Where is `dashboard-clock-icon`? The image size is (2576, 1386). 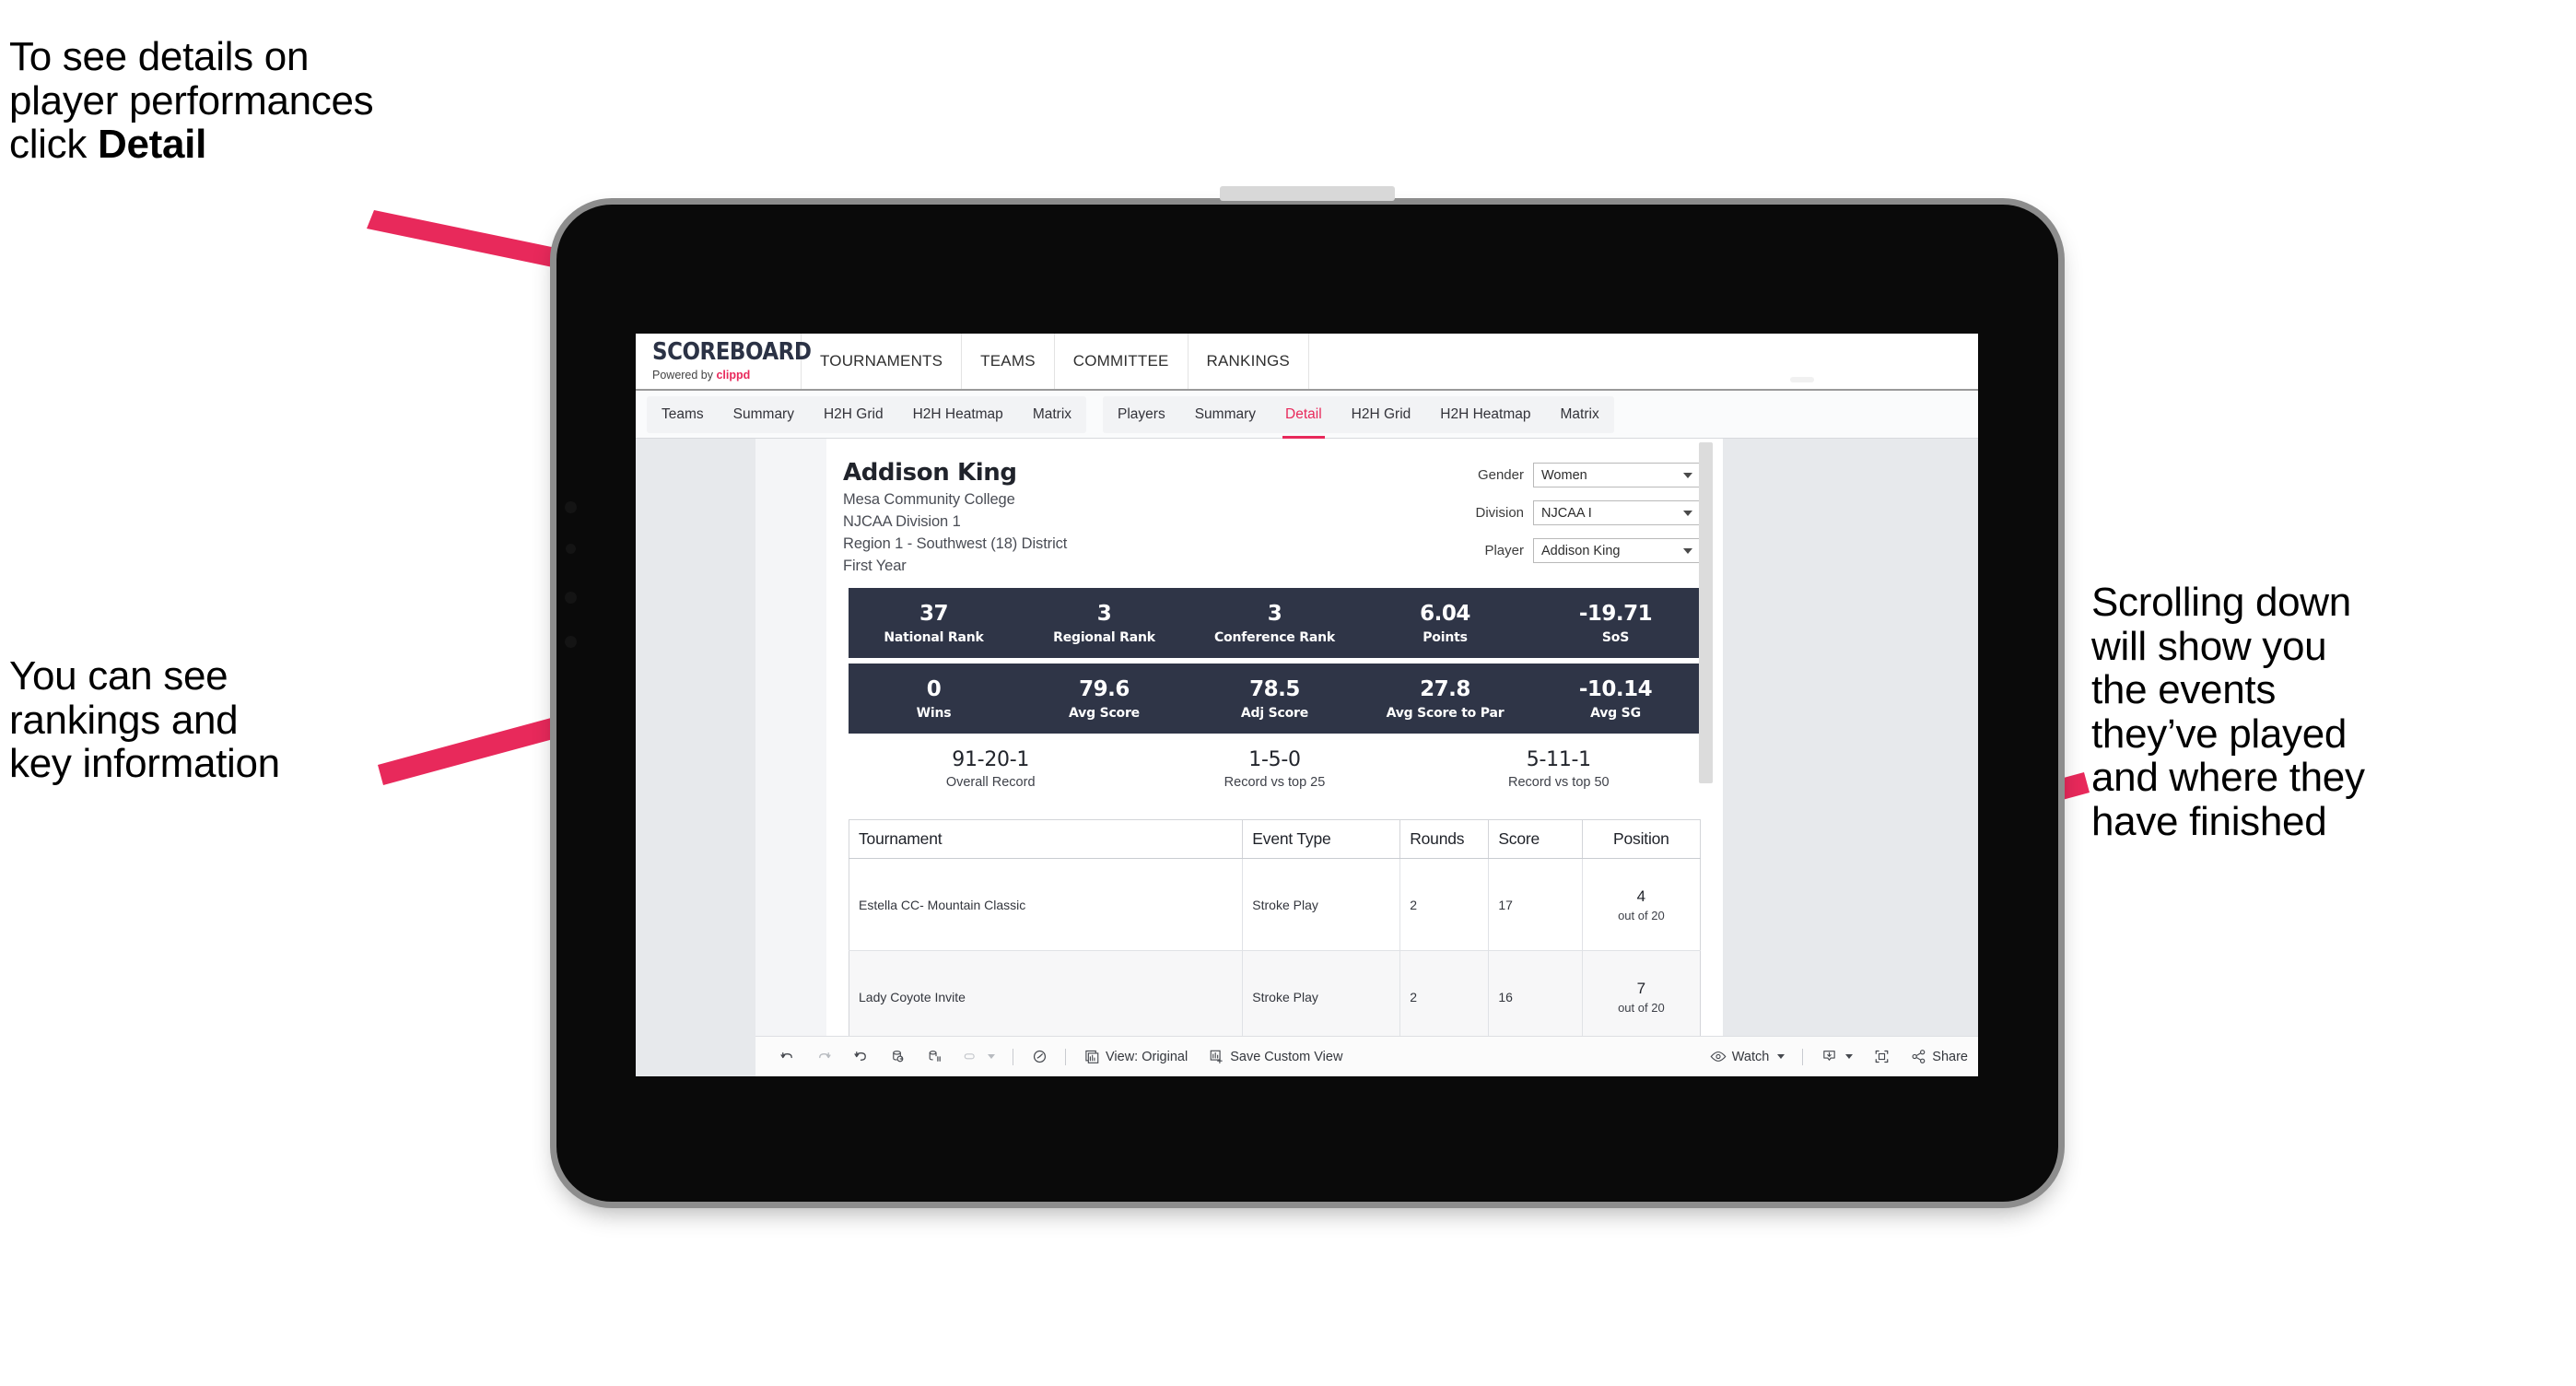
dashboard-clock-icon is located at coordinates (1039, 1057).